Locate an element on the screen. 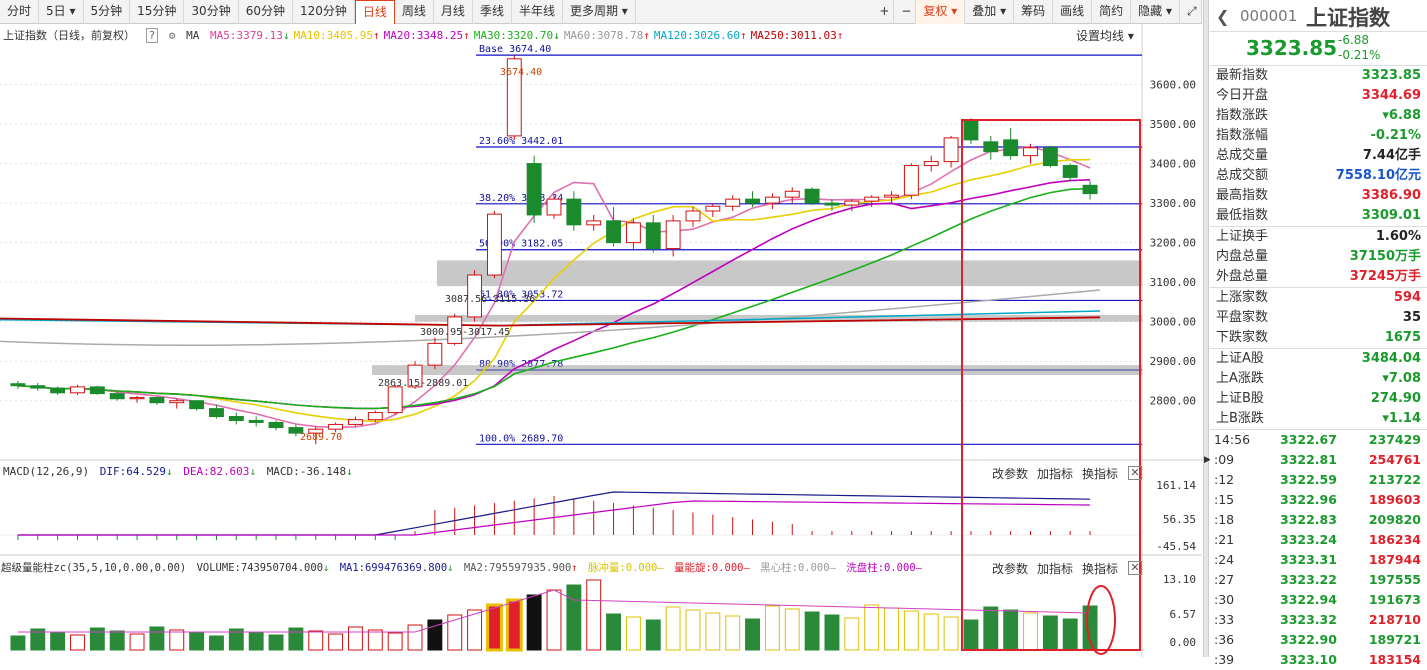 The height and width of the screenshot is (670, 1427). tick-row: :39 3323.10 183154 is located at coordinates (1318, 660).